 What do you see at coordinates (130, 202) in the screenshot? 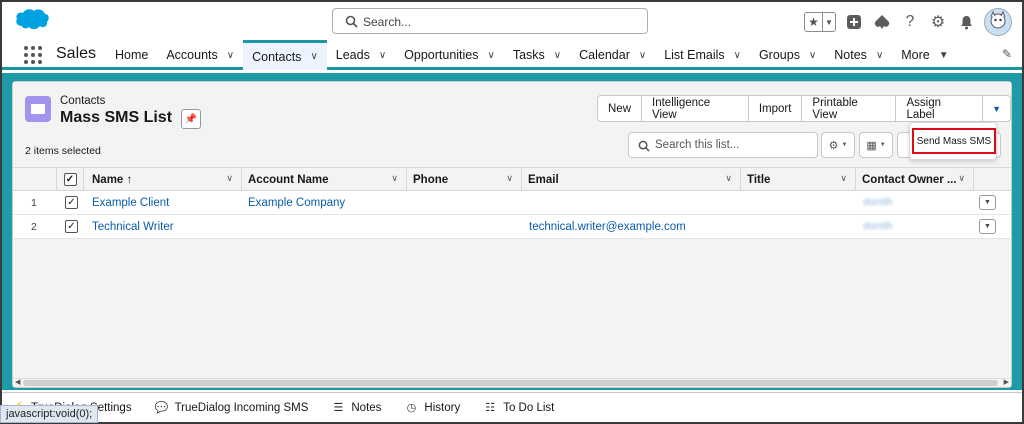
I see `contact-name-link: Example Client` at bounding box center [130, 202].